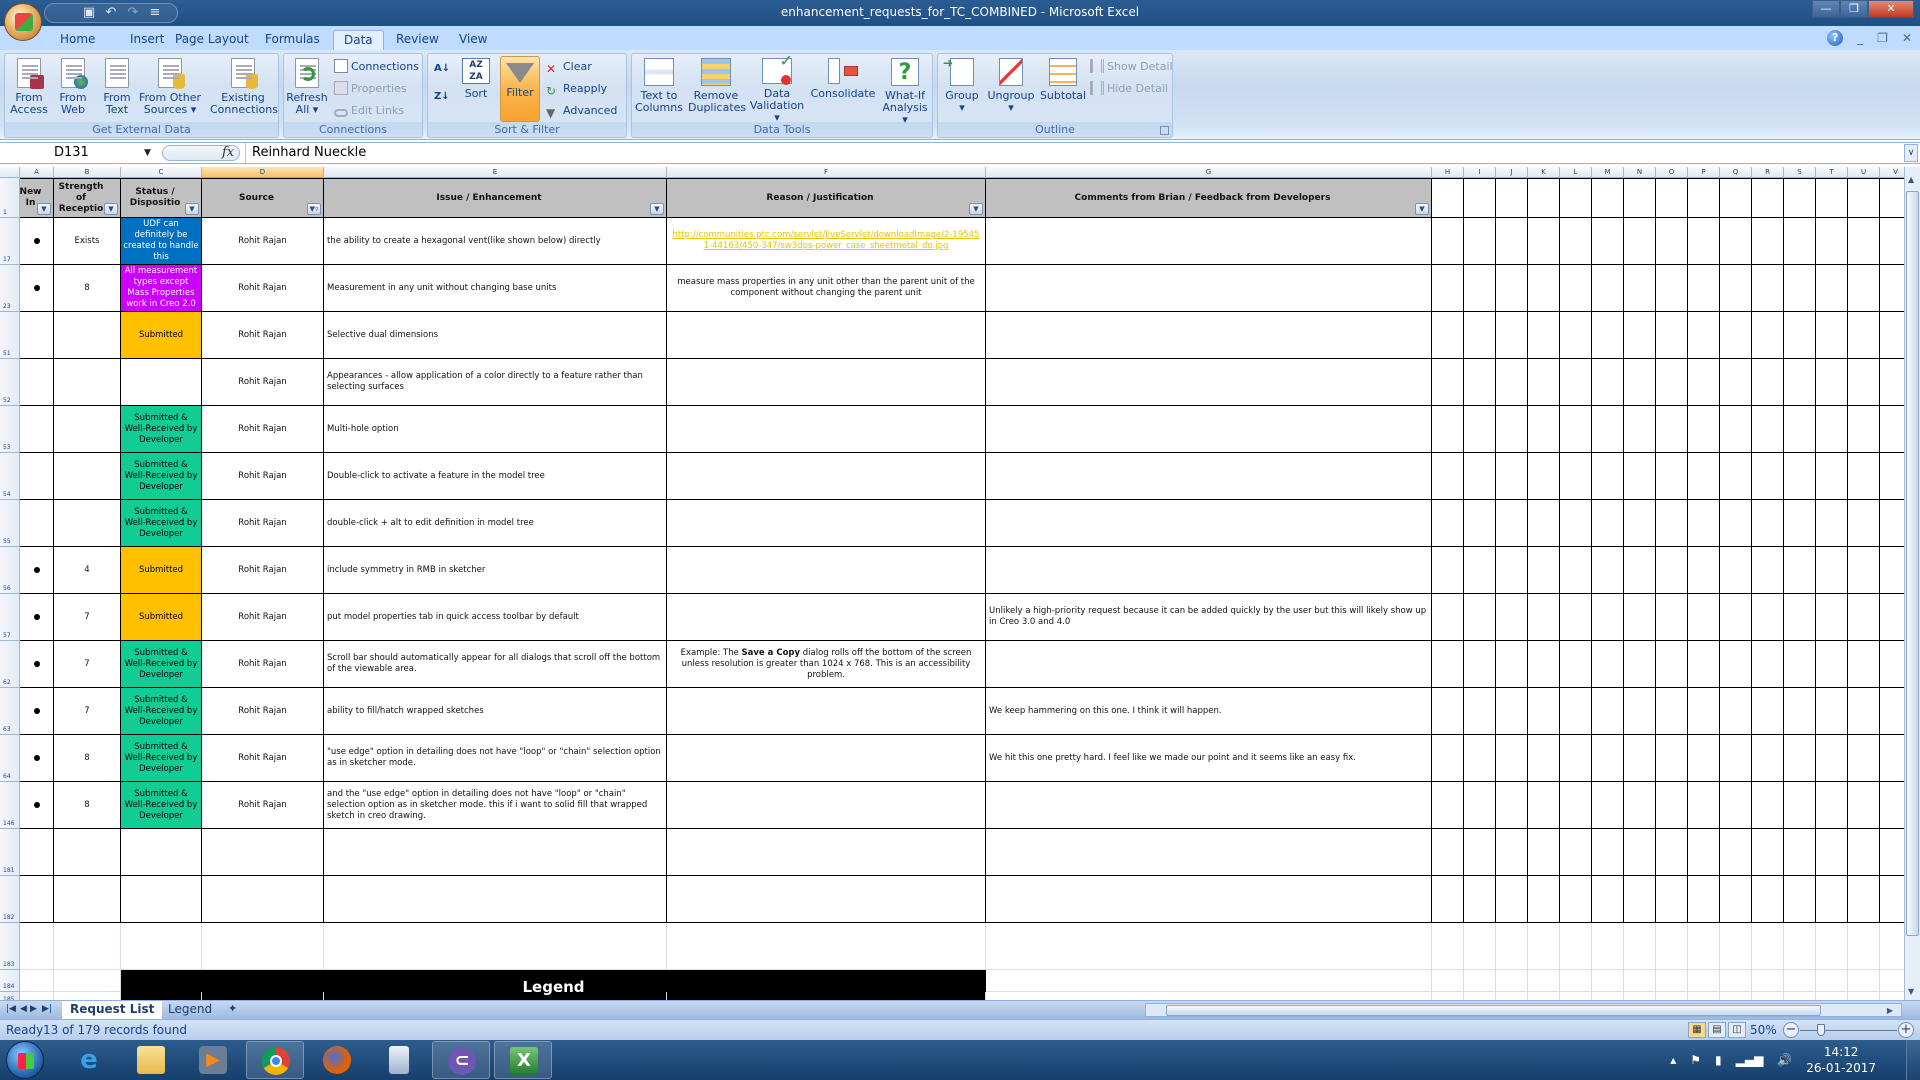 This screenshot has width=1920, height=1080. I want to click on reason-cell, so click(826, 758).